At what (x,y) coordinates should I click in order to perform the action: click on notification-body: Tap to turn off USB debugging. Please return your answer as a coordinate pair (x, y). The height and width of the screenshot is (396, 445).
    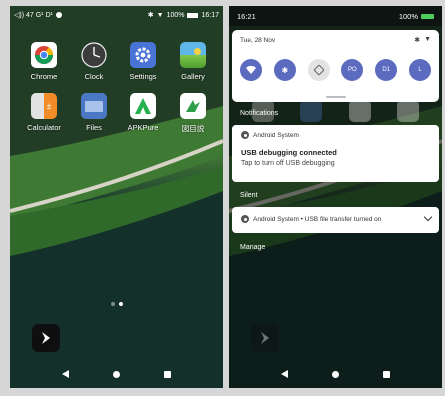
    Looking at the image, I should click on (288, 163).